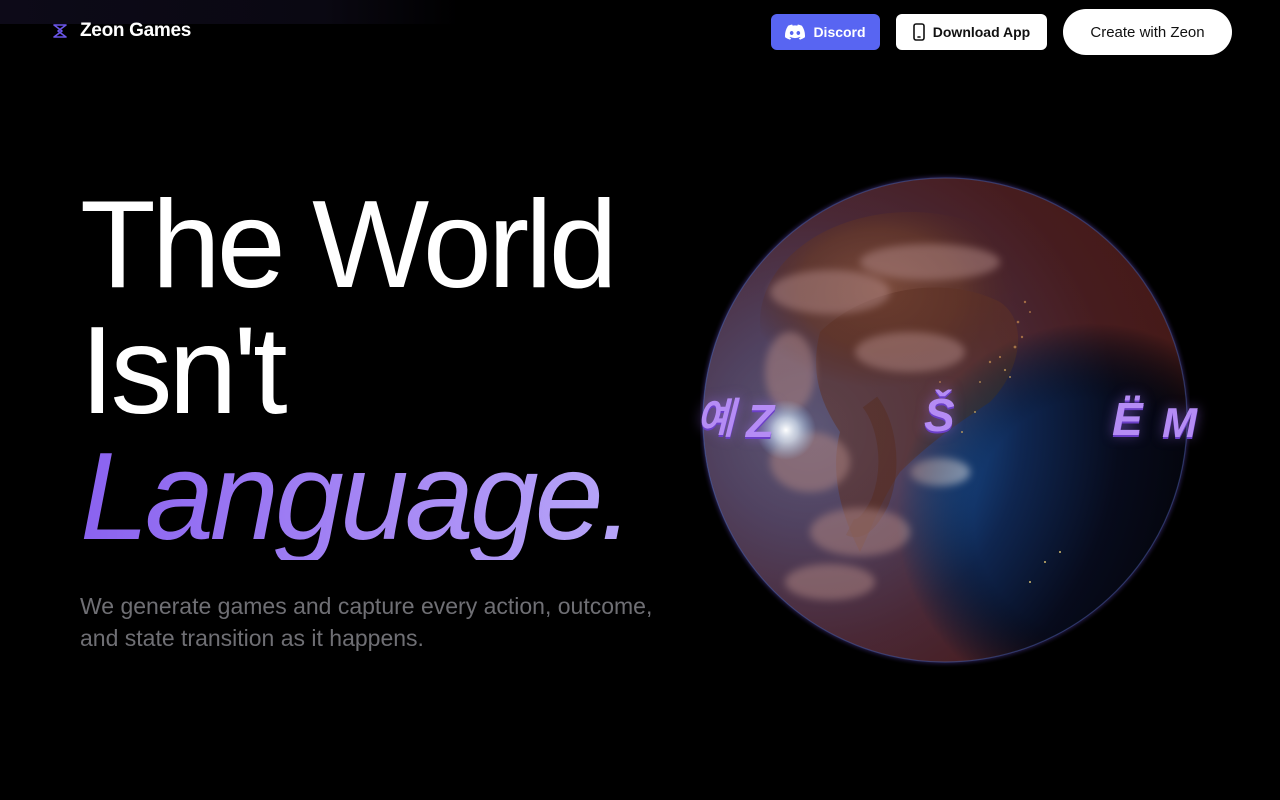 This screenshot has height=800, width=1280. I want to click on hero-title-line-2: Isn't, so click(184, 371).